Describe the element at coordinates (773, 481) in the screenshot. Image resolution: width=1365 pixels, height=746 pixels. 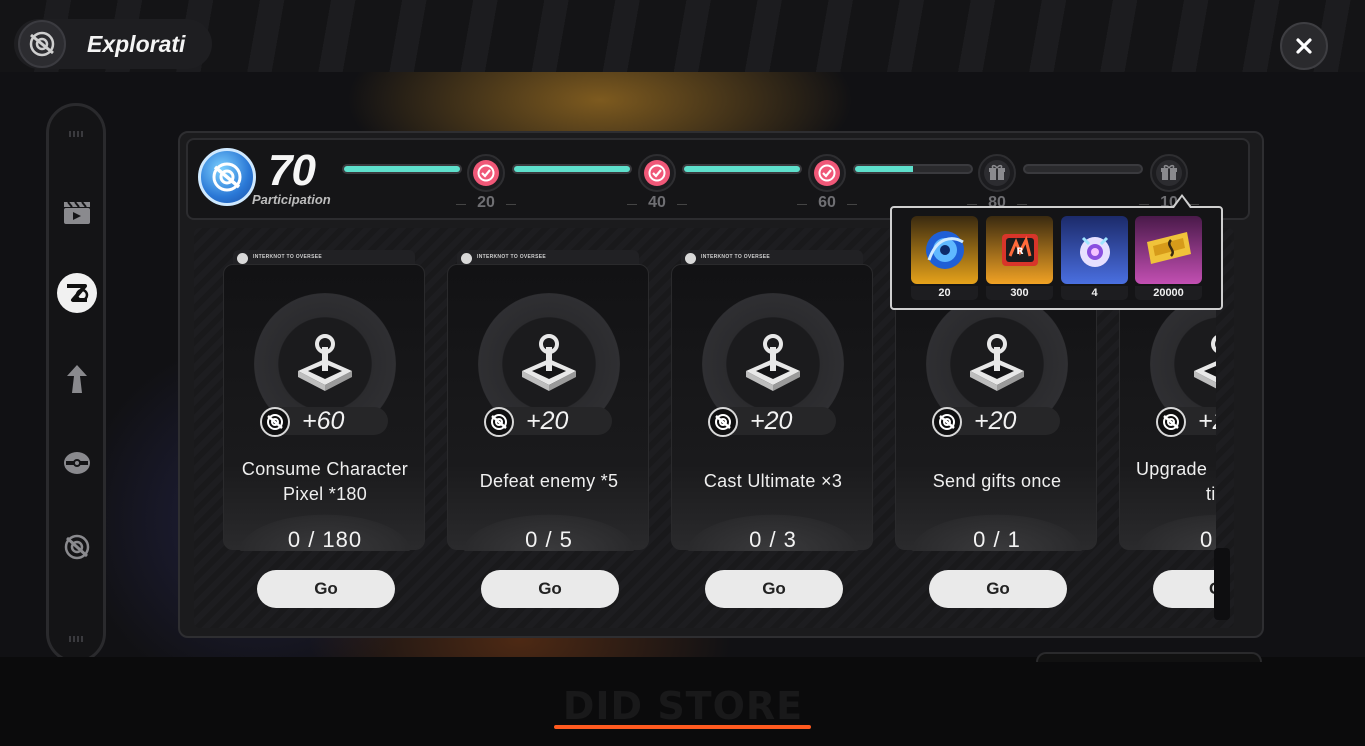
I see `task-description: Cast Ultimate ×3` at that location.